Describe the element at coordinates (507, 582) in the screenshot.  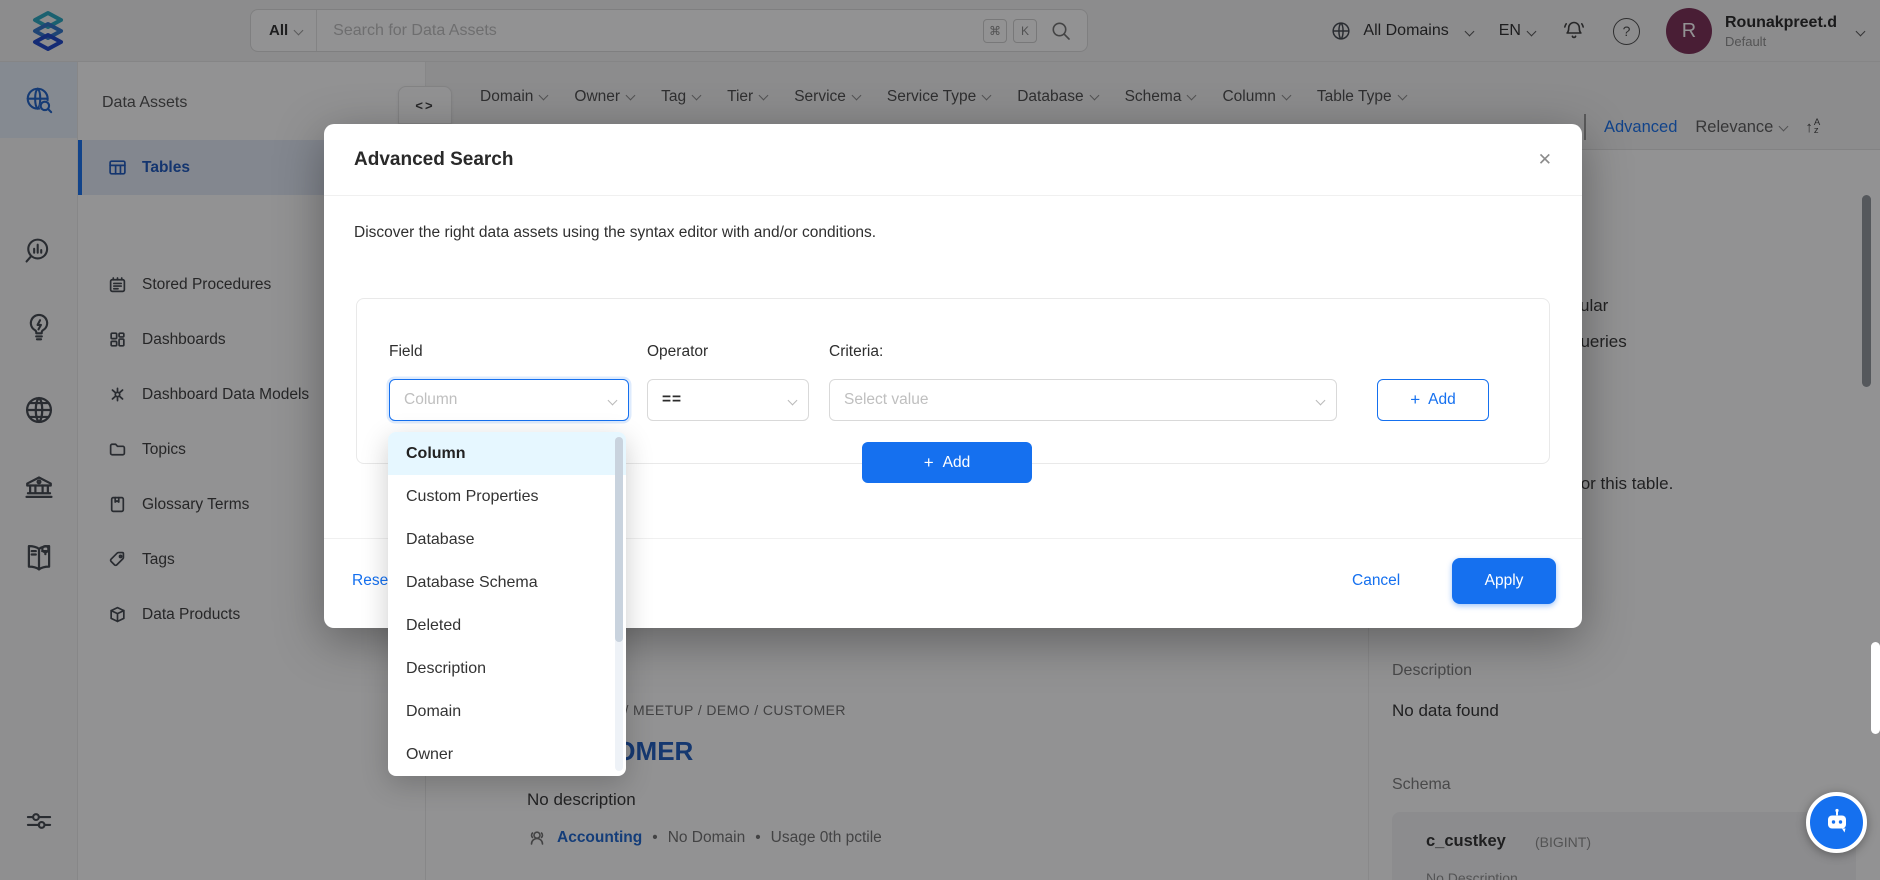
I see `option-database-schema: Database Schema` at that location.